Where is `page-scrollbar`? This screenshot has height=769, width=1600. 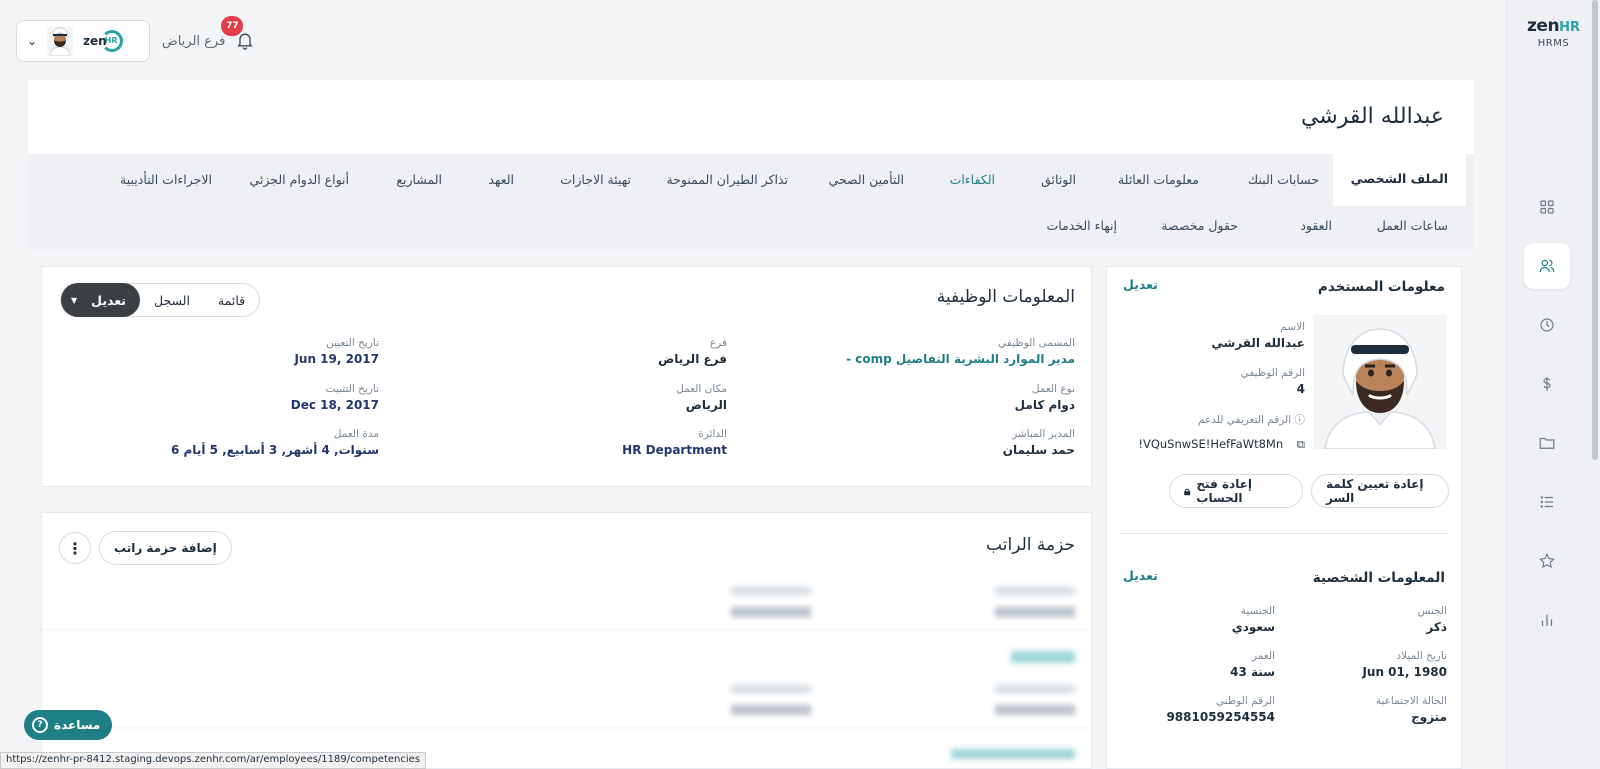 page-scrollbar is located at coordinates (1595, 384).